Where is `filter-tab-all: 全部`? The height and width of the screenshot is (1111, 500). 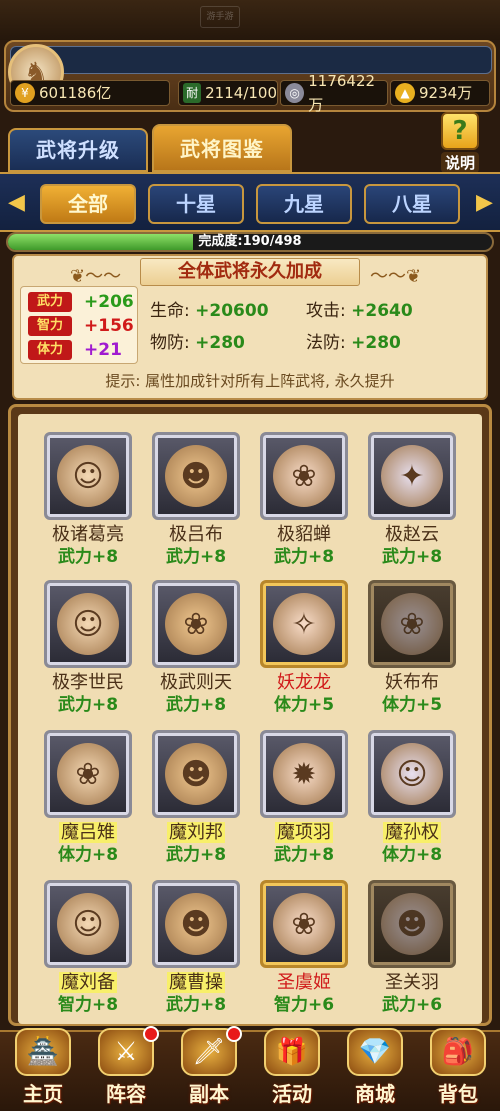 filter-tab-all: 全部 is located at coordinates (88, 204).